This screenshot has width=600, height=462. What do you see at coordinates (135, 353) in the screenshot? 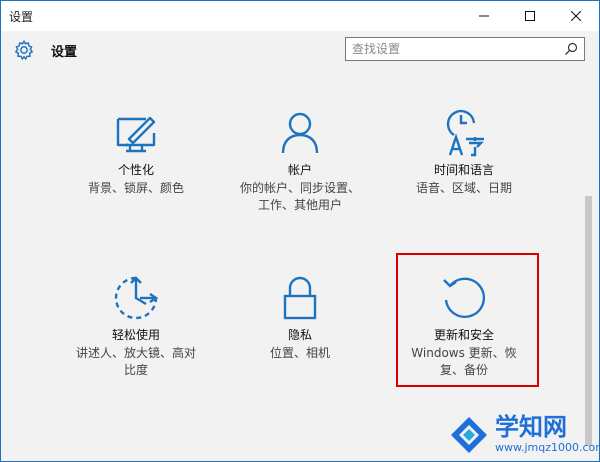
I see `description-line: 讲述人、放大镜、高对` at bounding box center [135, 353].